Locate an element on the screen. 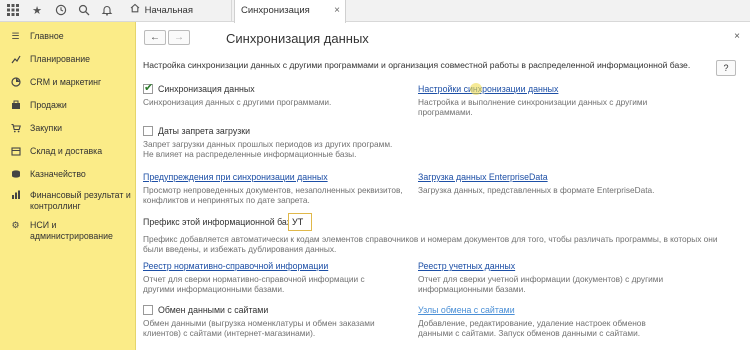  planning-icon is located at coordinates (15, 59).